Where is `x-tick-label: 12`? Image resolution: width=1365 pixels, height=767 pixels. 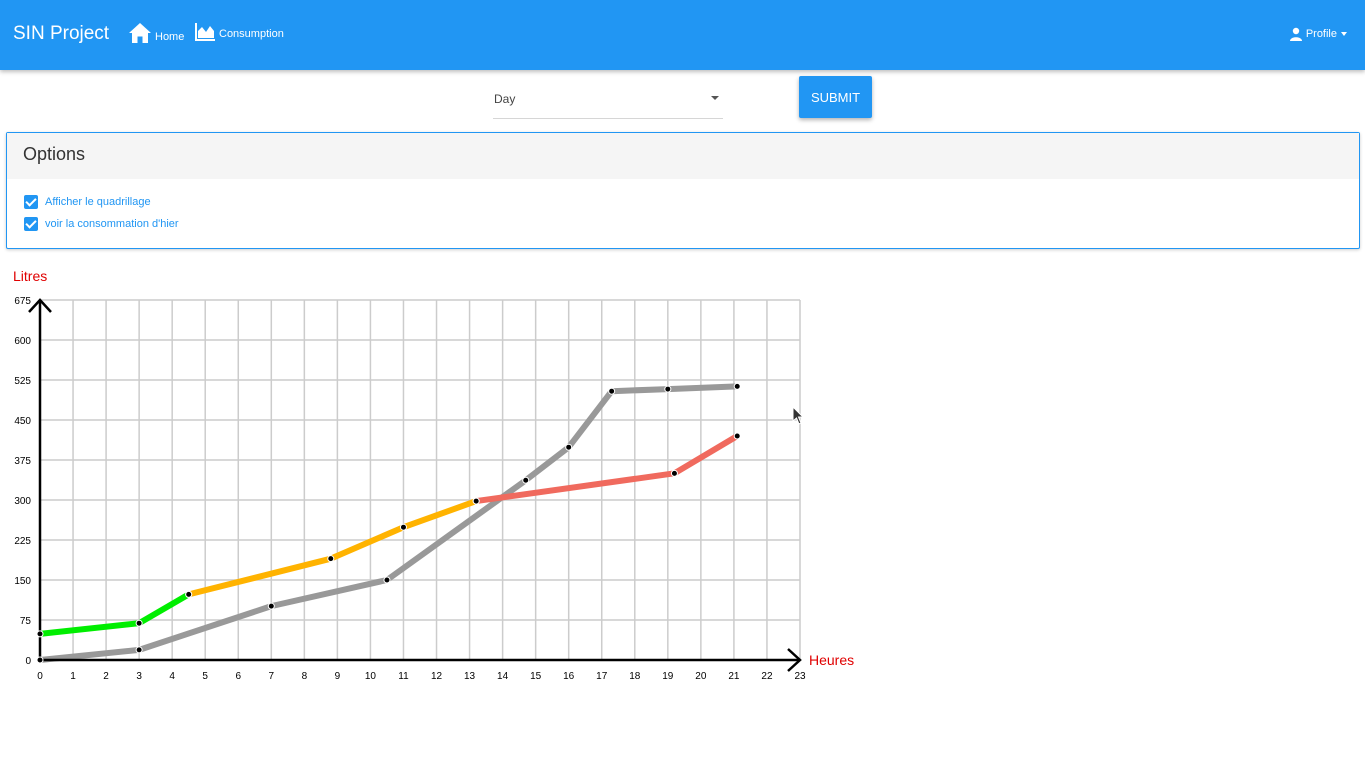
x-tick-label: 12 is located at coordinates (437, 676).